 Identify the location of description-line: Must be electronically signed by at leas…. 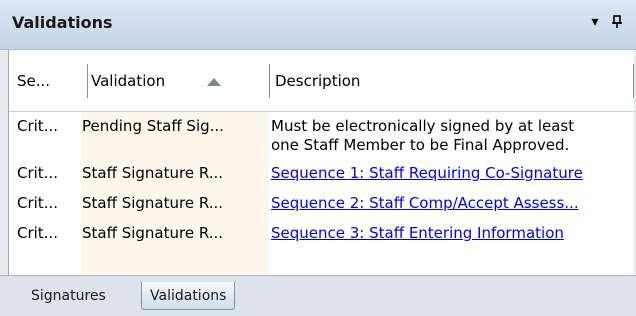
(423, 126).